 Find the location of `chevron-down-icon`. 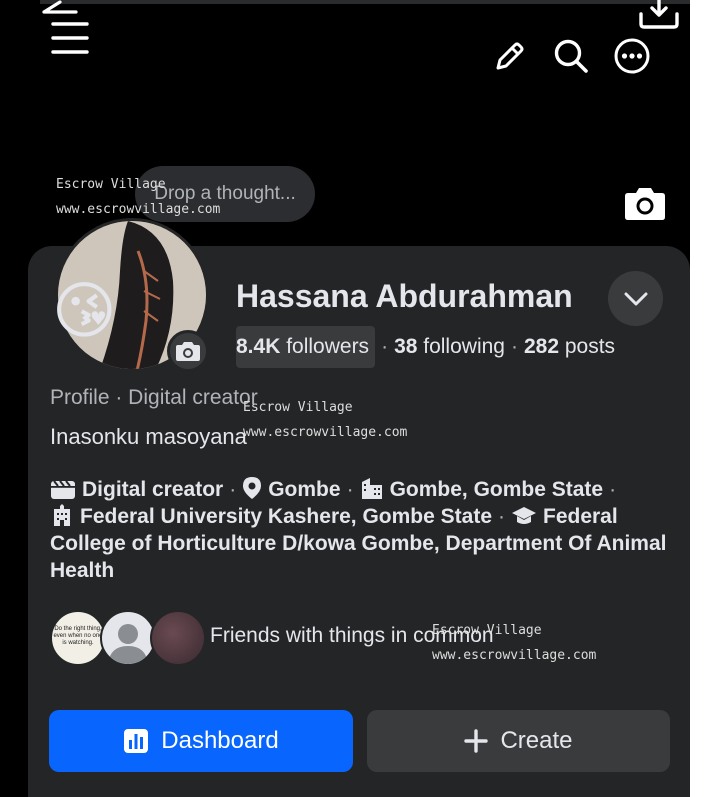

chevron-down-icon is located at coordinates (635, 298).